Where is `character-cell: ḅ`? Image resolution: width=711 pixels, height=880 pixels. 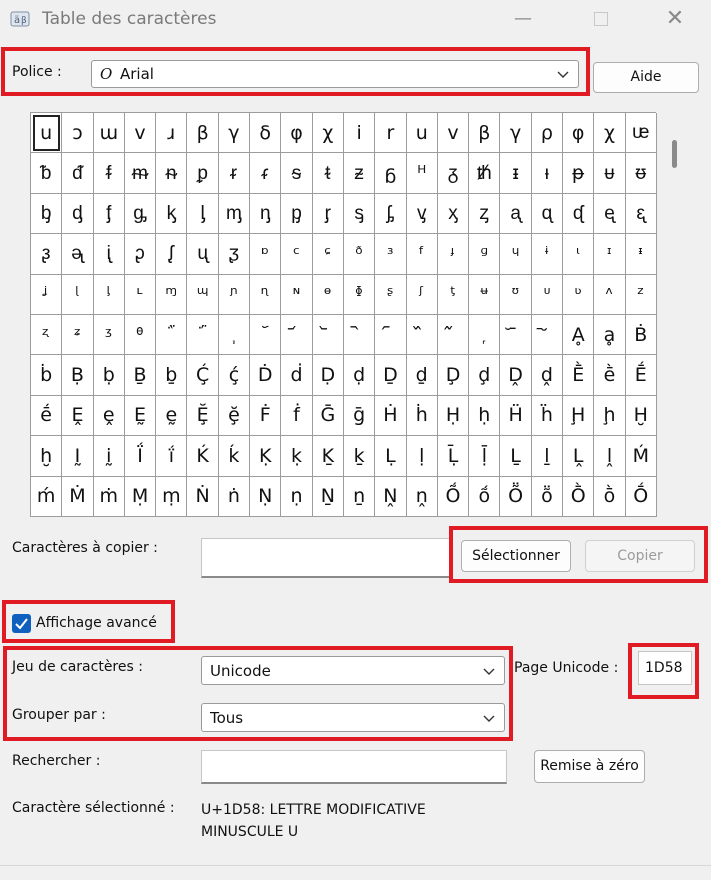
character-cell: ḅ is located at coordinates (109, 375).